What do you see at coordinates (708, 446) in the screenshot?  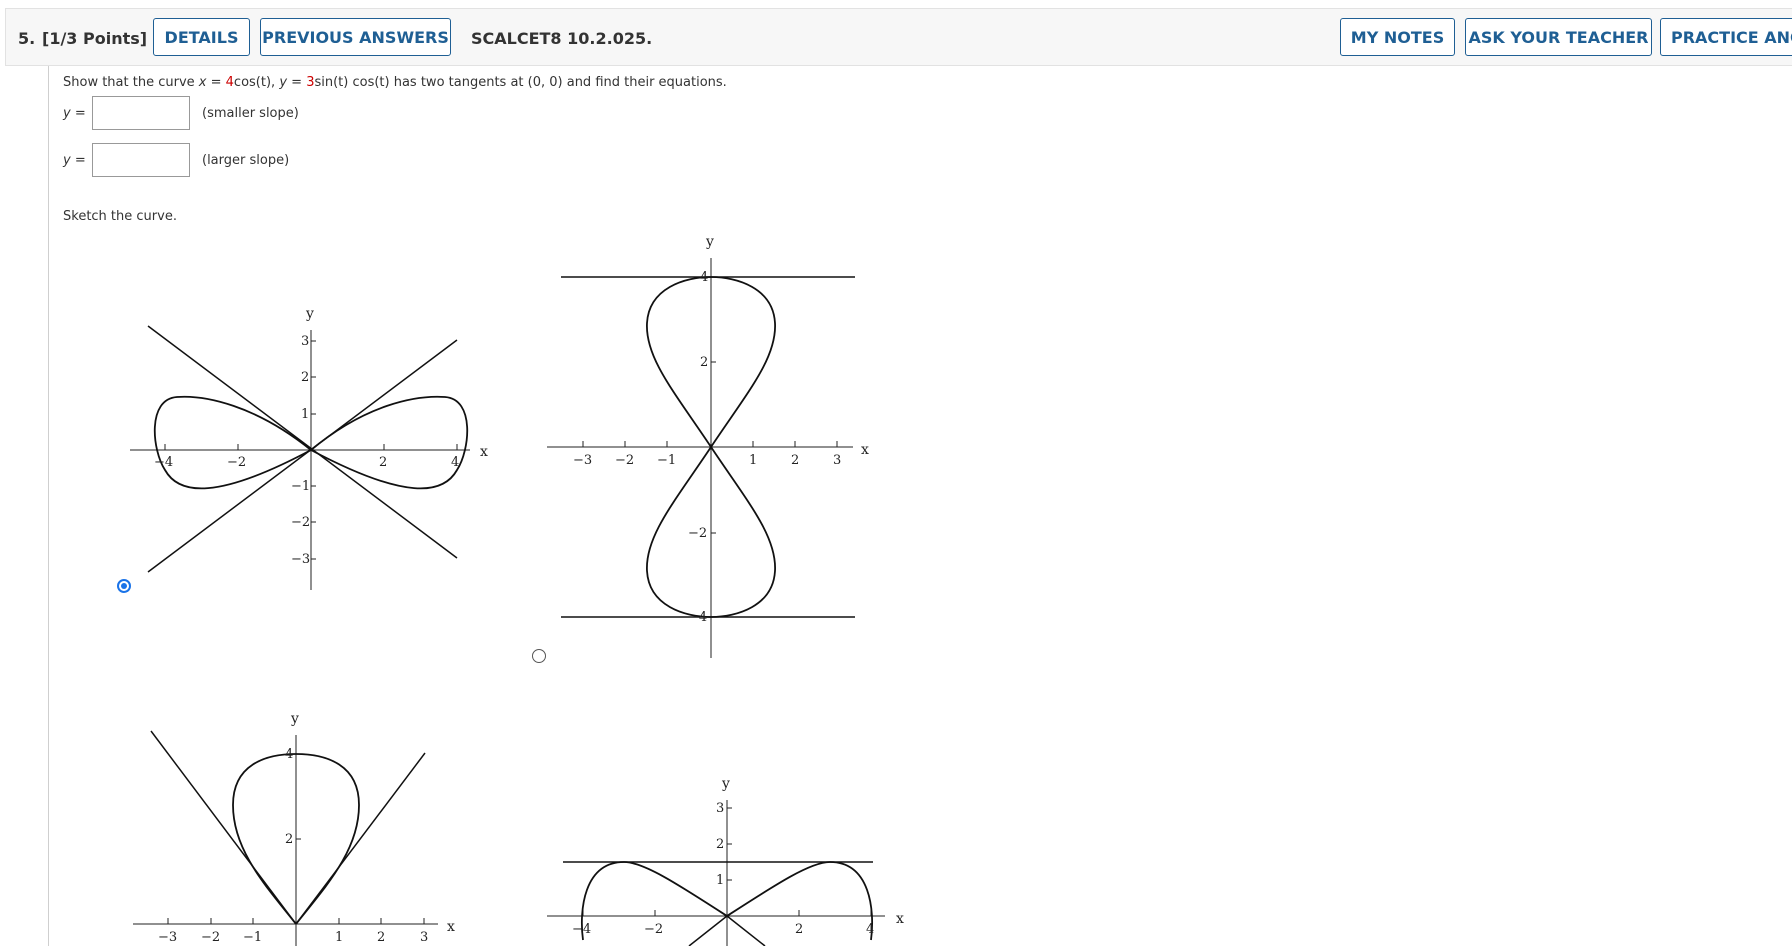 I see `graph-2: x y −3 −2 −1 1 2 3 4 2 −2 −4` at bounding box center [708, 446].